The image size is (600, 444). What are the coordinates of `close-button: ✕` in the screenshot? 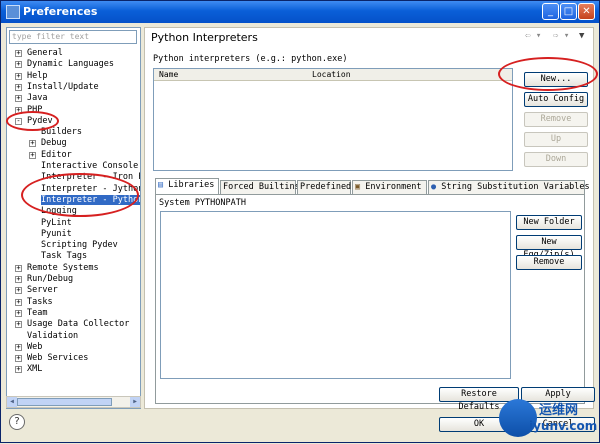 It's located at (586, 11).